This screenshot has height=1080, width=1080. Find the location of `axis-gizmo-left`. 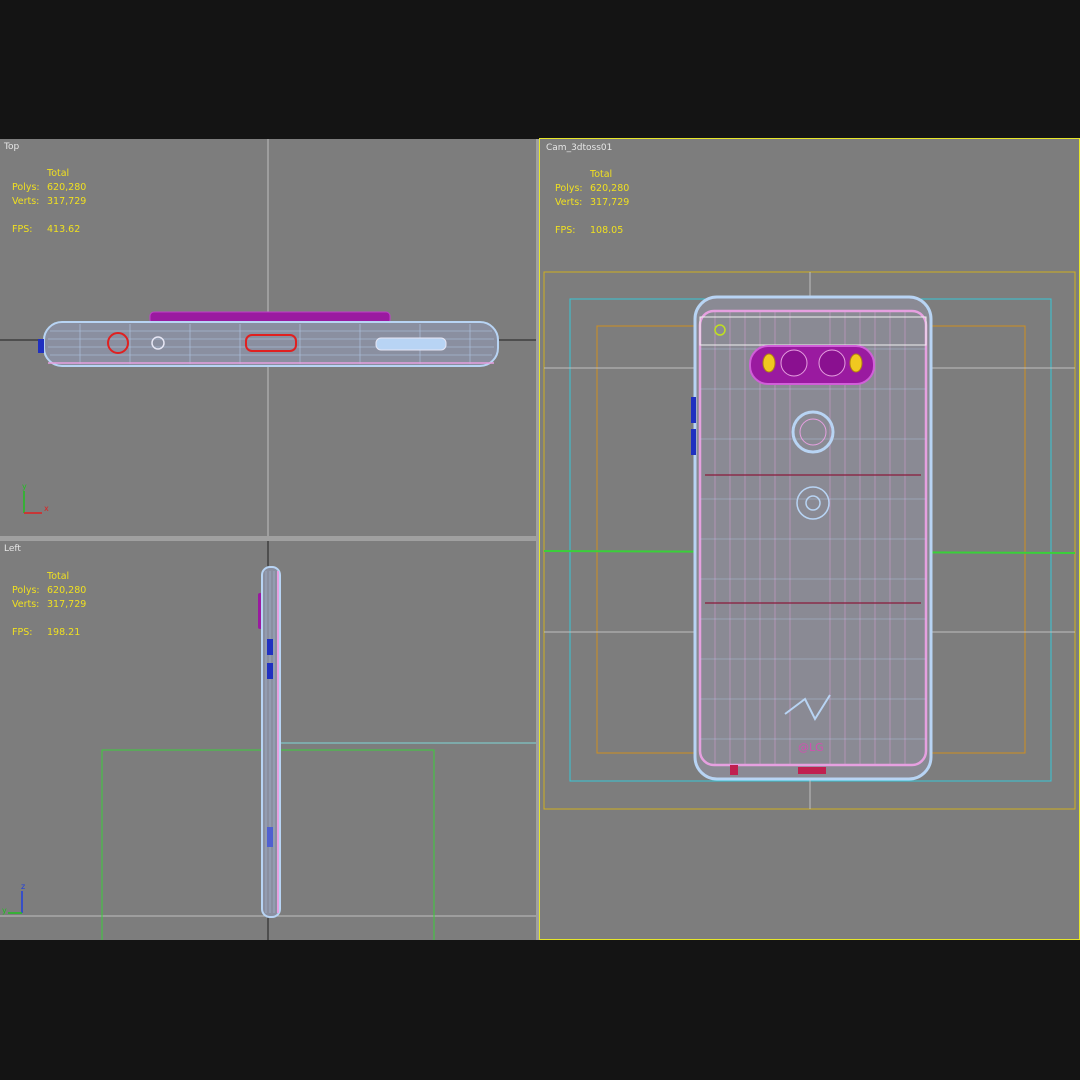

axis-gizmo-left is located at coordinates (15, 902).